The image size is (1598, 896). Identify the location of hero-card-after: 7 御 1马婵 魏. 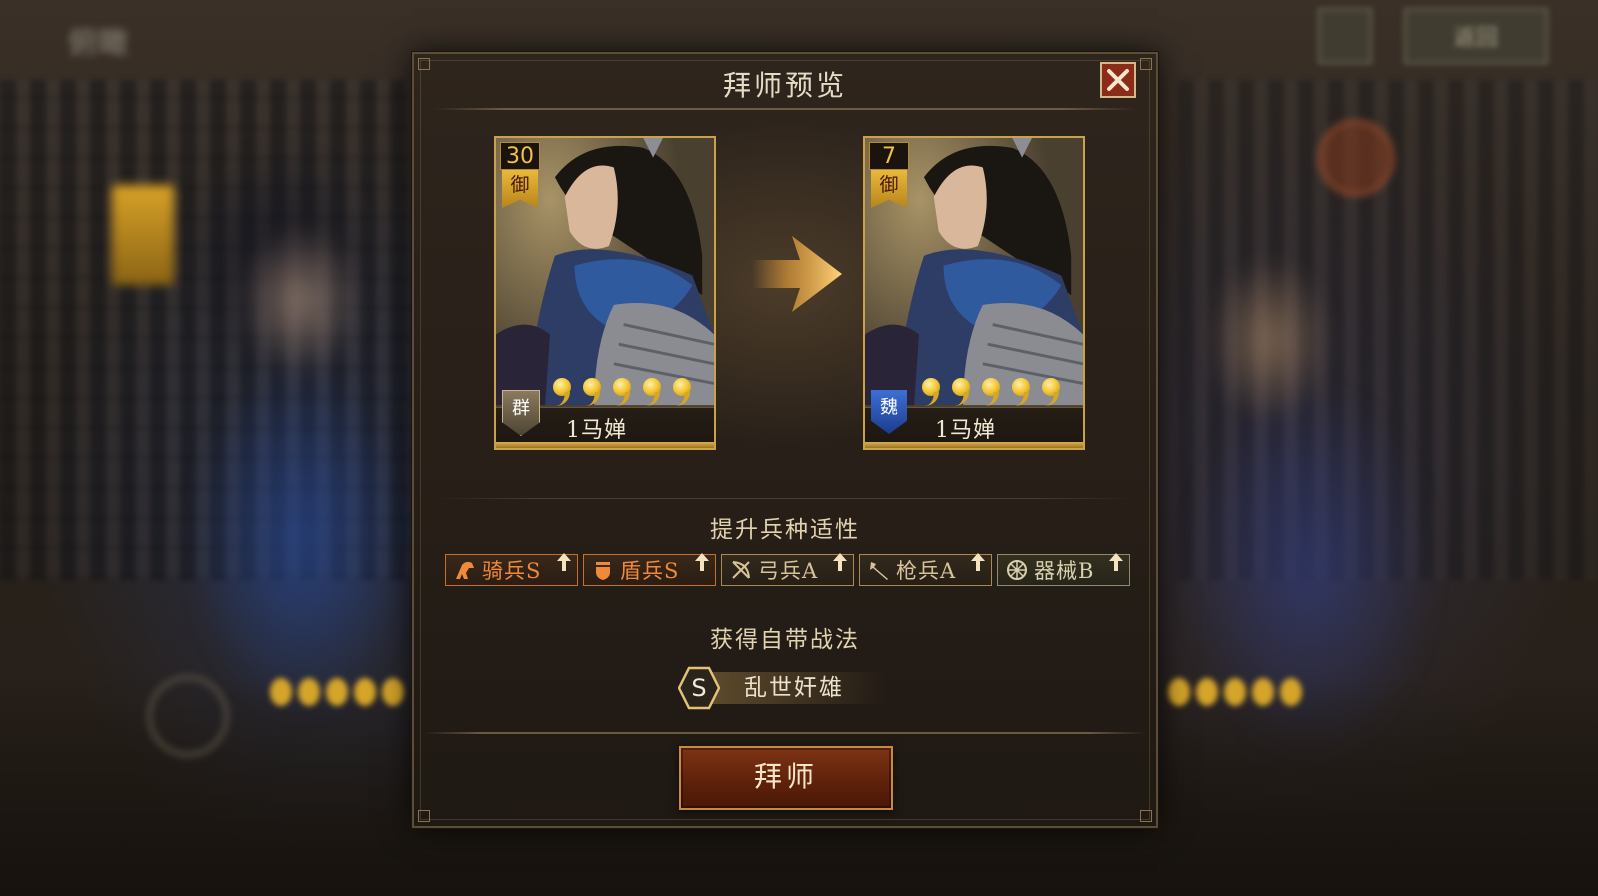
(974, 293).